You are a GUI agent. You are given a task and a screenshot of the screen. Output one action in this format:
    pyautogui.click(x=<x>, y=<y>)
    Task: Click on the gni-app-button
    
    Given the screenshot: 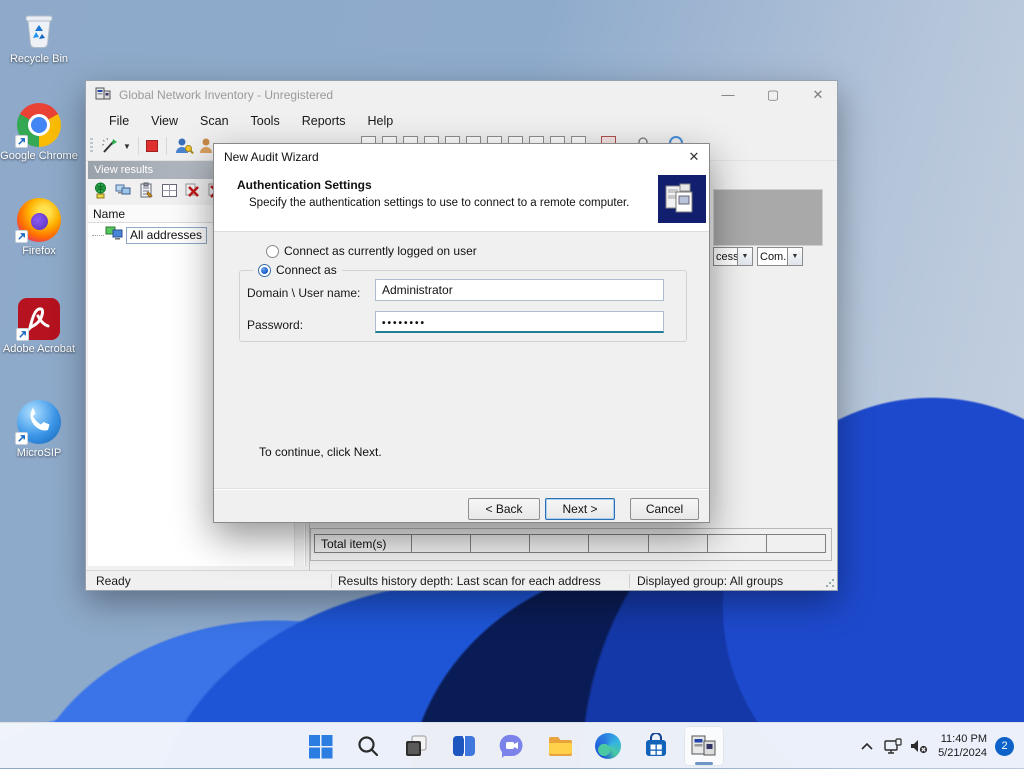 What is the action you would take?
    pyautogui.click(x=704, y=746)
    